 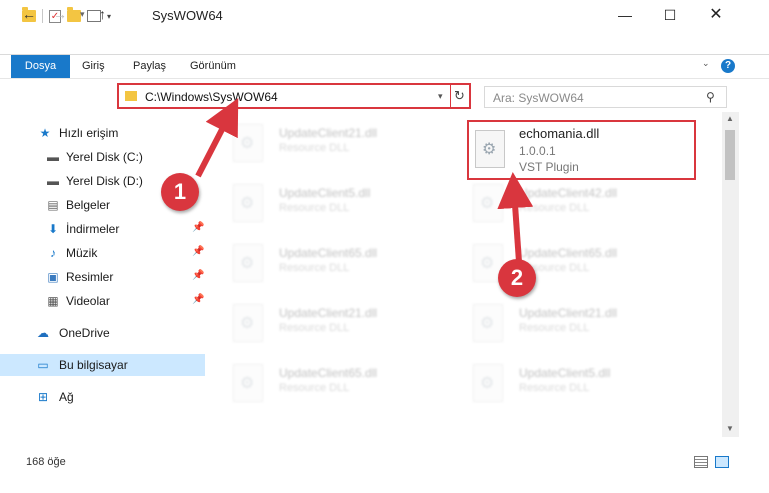 What do you see at coordinates (45, 133) in the screenshot?
I see `star-icon: ★` at bounding box center [45, 133].